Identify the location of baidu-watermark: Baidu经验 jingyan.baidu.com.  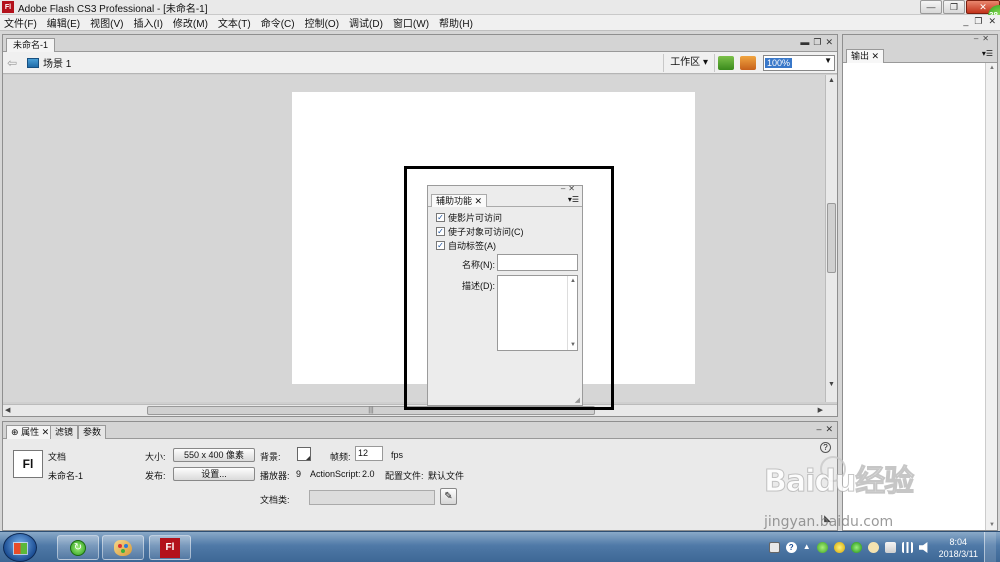
(858, 493).